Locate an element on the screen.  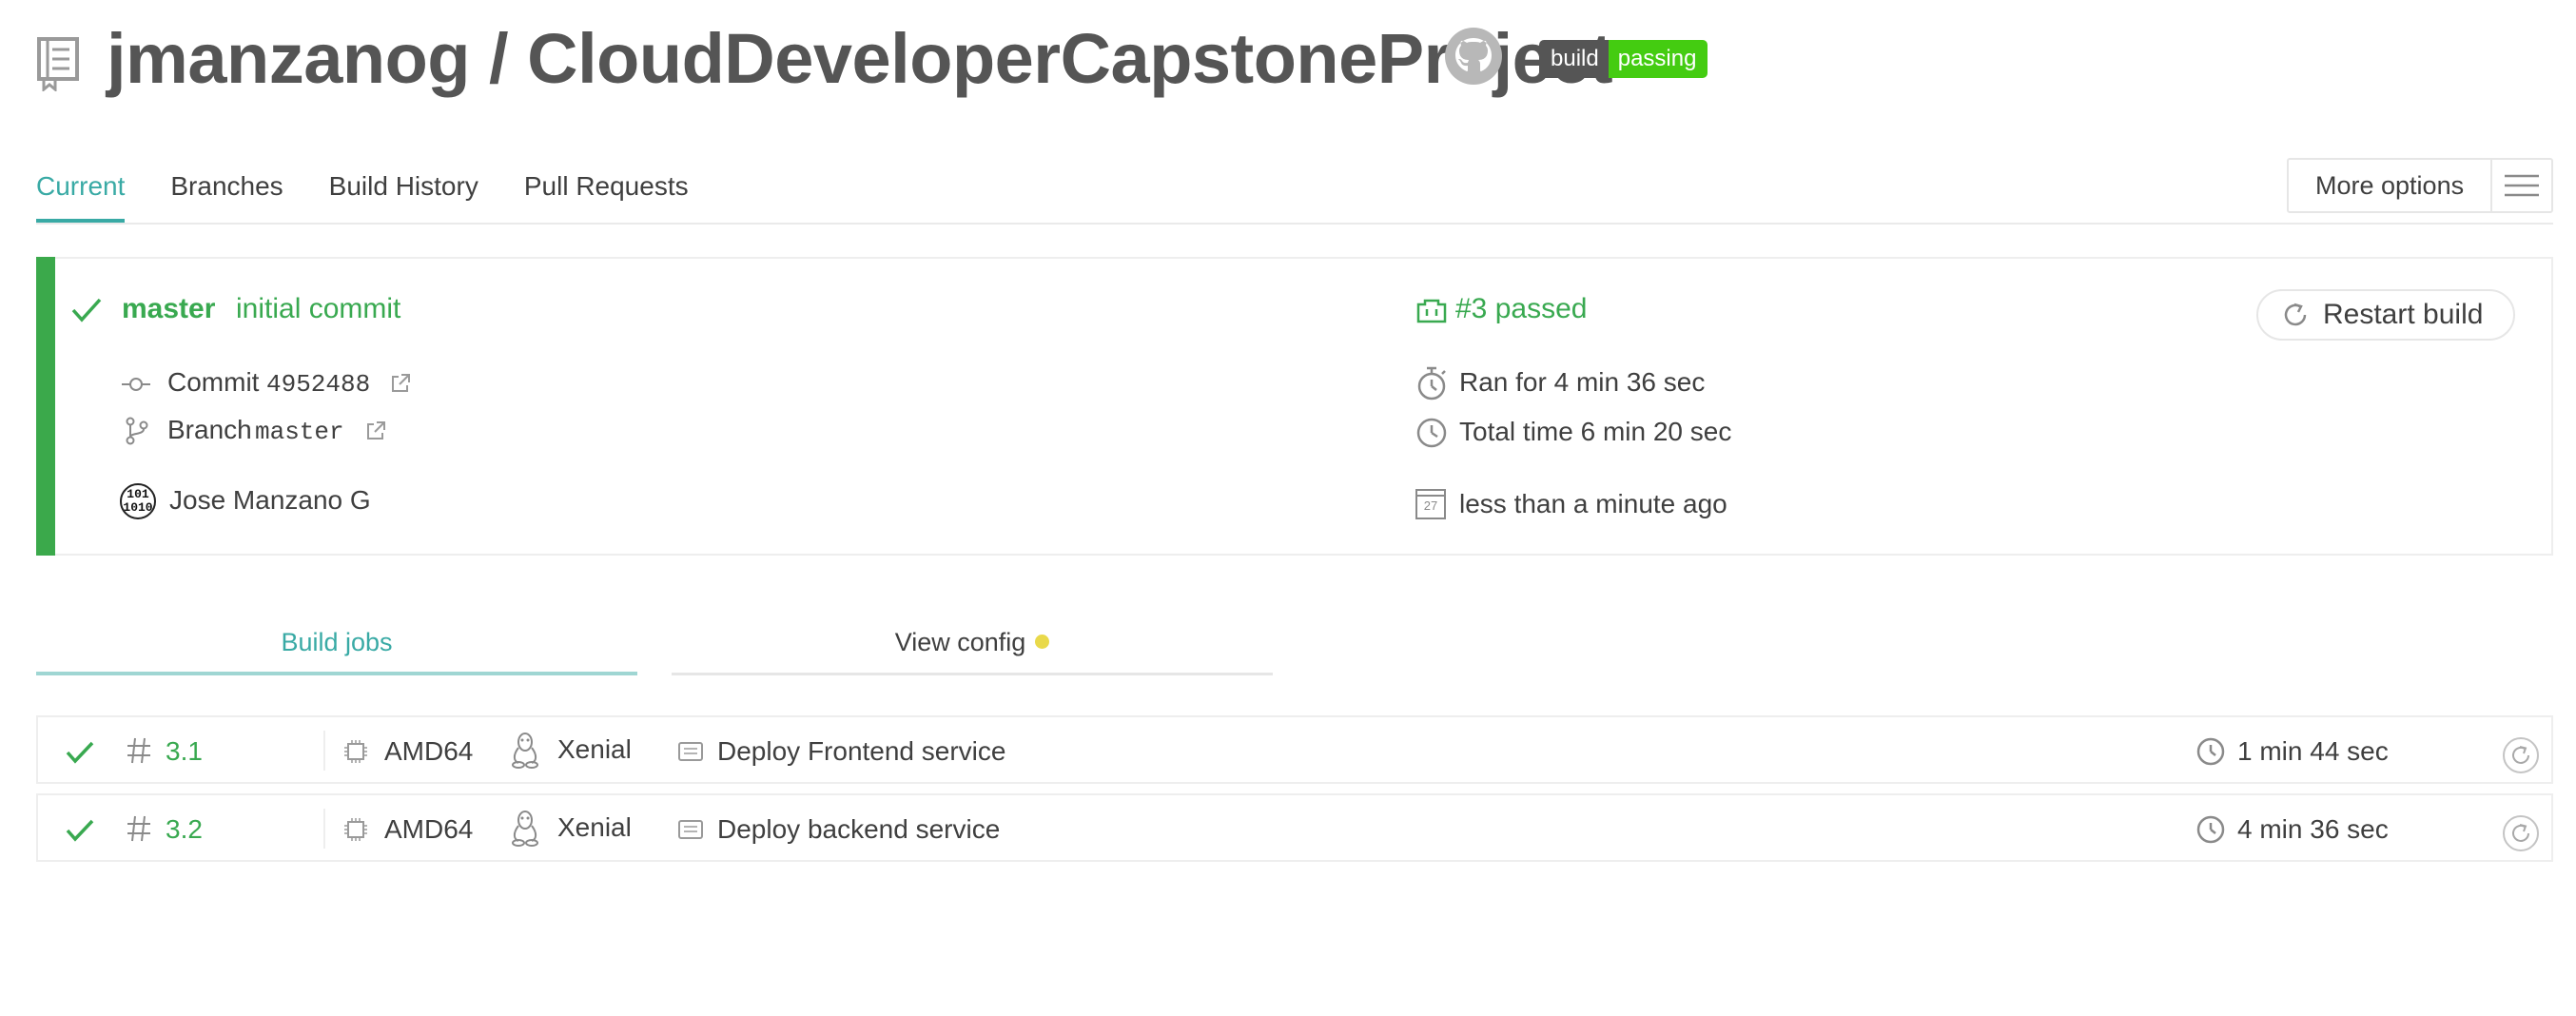
branch-label: Branch is located at coordinates (210, 429).